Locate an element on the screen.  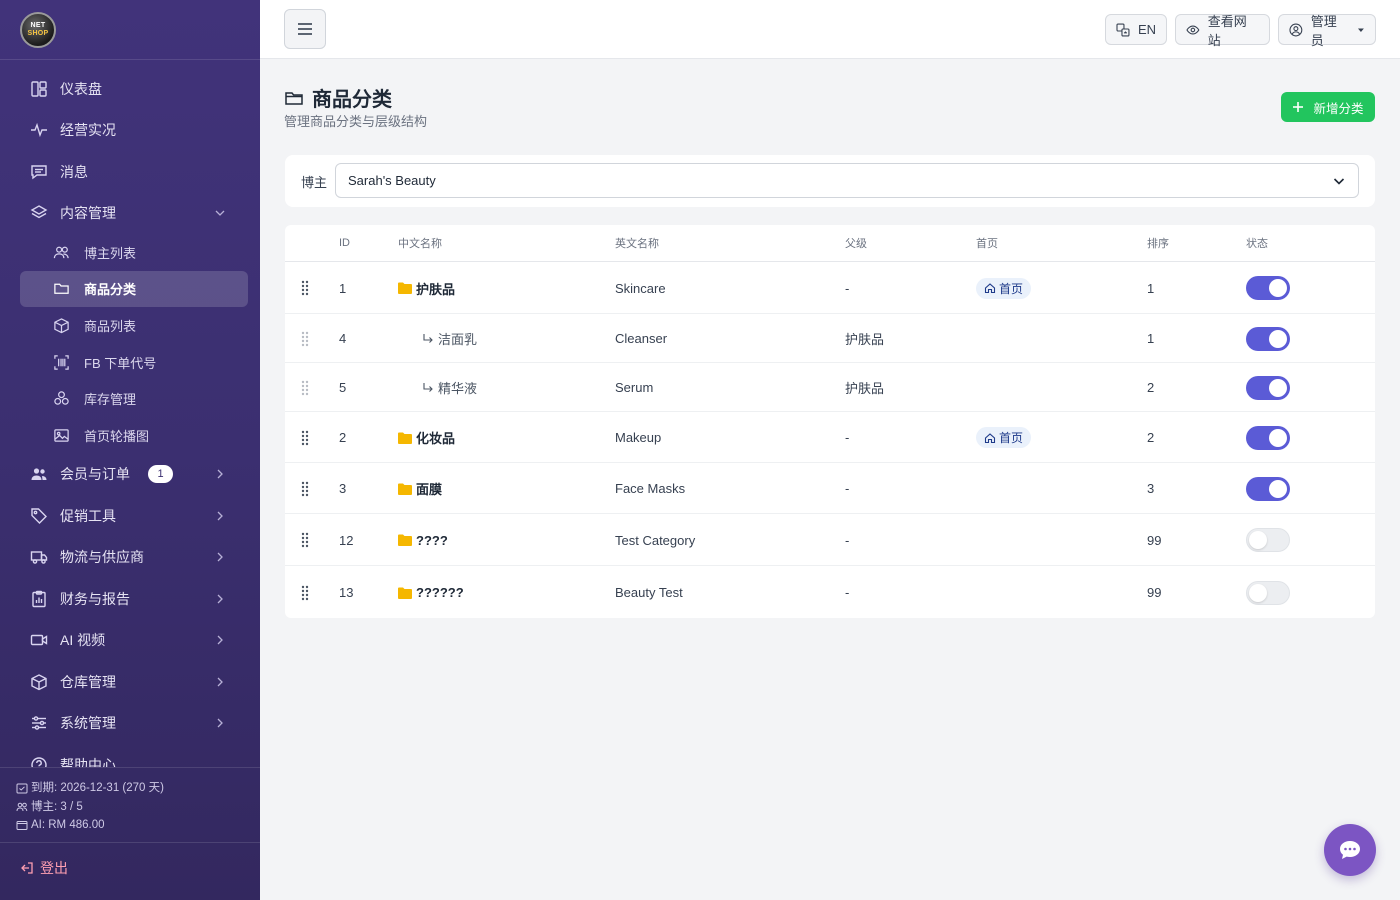
category-id: 4 is located at coordinates (343, 338).